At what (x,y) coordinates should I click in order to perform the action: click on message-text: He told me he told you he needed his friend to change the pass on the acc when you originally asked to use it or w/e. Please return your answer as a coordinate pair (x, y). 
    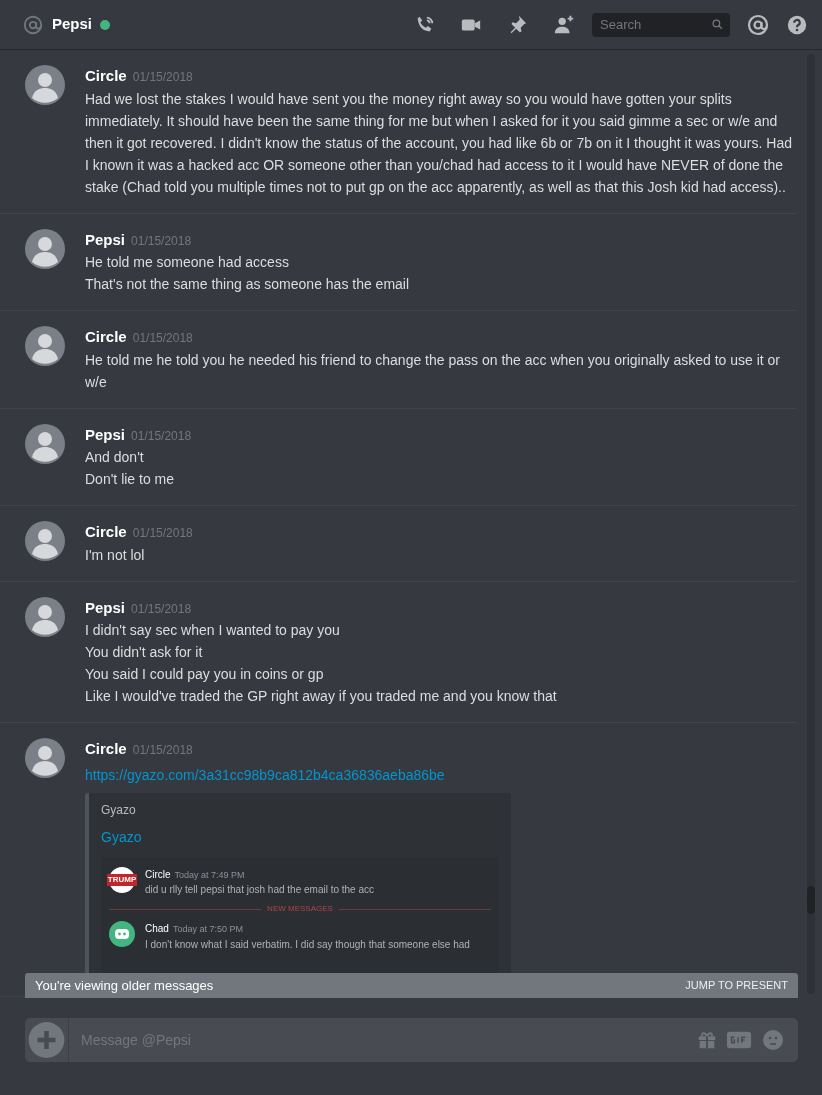
    Looking at the image, I should click on (433, 371).